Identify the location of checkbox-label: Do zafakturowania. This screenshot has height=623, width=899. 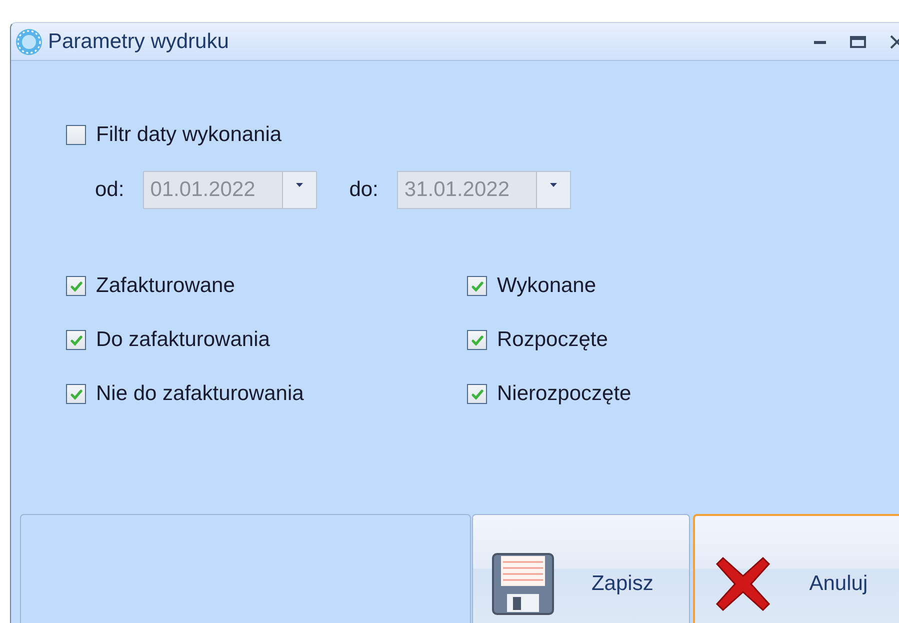
(183, 340).